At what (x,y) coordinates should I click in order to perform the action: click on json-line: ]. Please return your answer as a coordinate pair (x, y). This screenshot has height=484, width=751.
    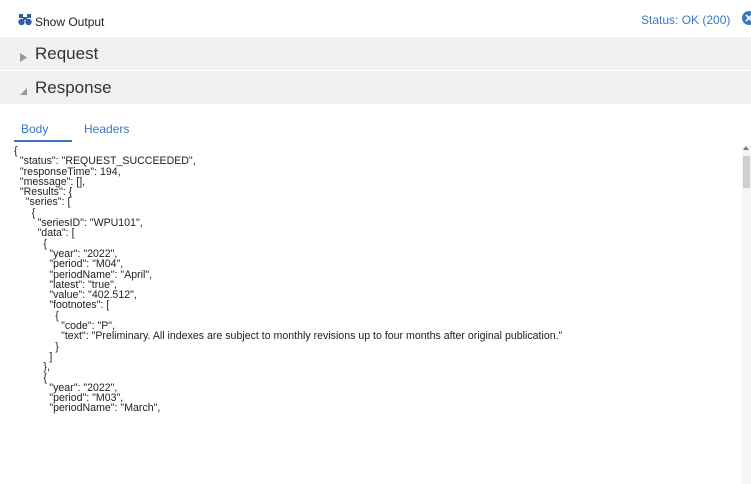
    Looking at the image, I should click on (33, 356).